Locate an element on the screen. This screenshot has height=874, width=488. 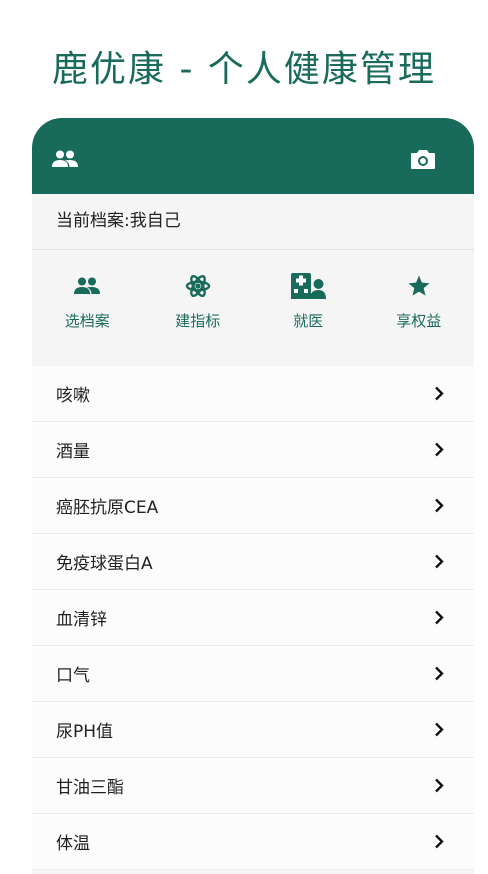
camera-icon is located at coordinates (423, 161).